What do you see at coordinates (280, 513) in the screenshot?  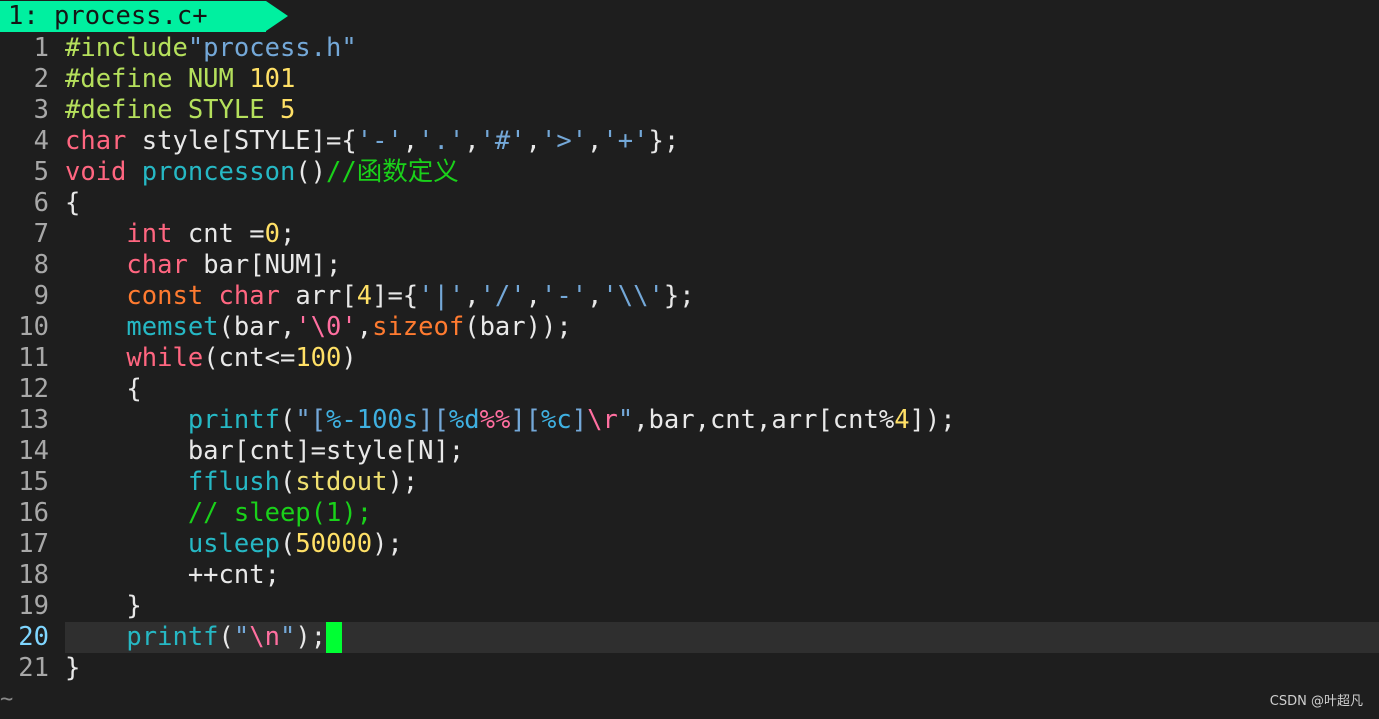 I see `code-token: // sleep(1);` at bounding box center [280, 513].